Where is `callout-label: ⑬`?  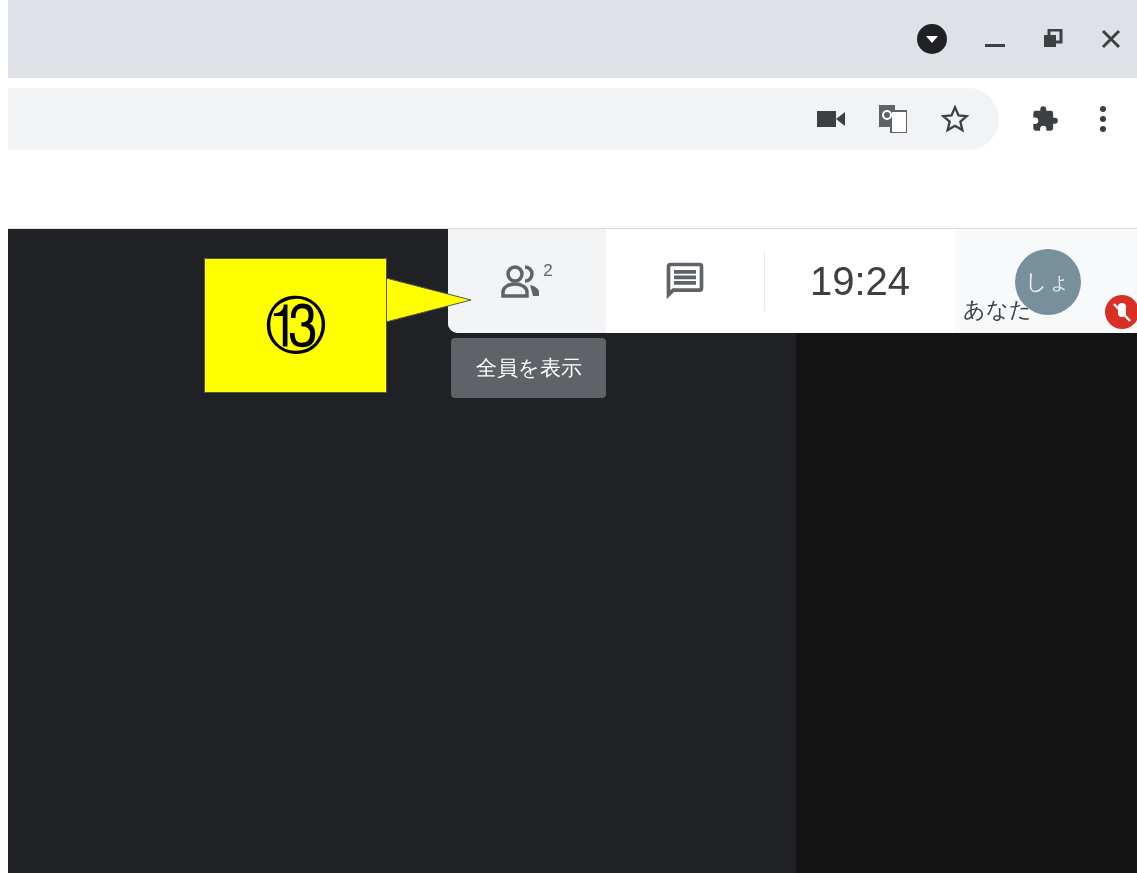 callout-label: ⑬ is located at coordinates (295, 325).